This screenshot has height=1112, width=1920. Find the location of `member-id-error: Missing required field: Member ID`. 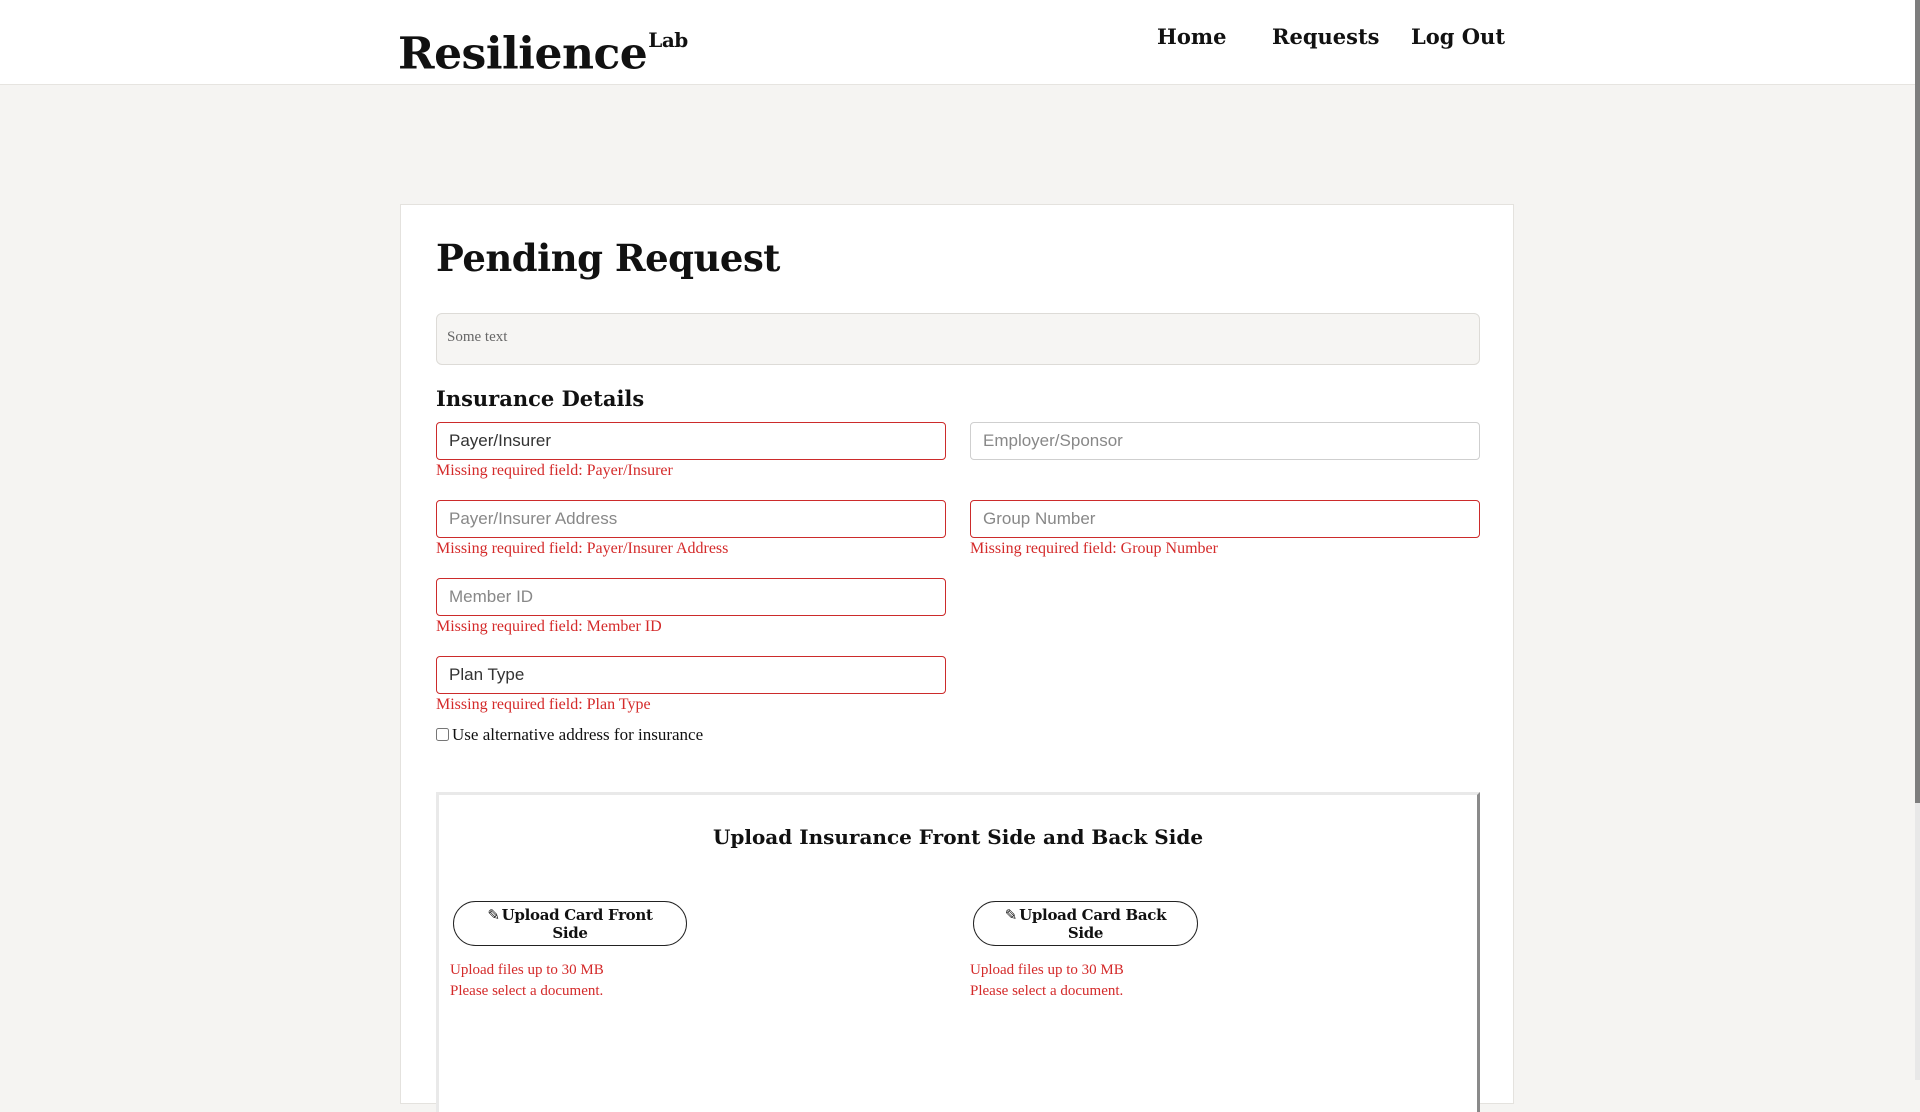

member-id-error: Missing required field: Member ID is located at coordinates (549, 626).